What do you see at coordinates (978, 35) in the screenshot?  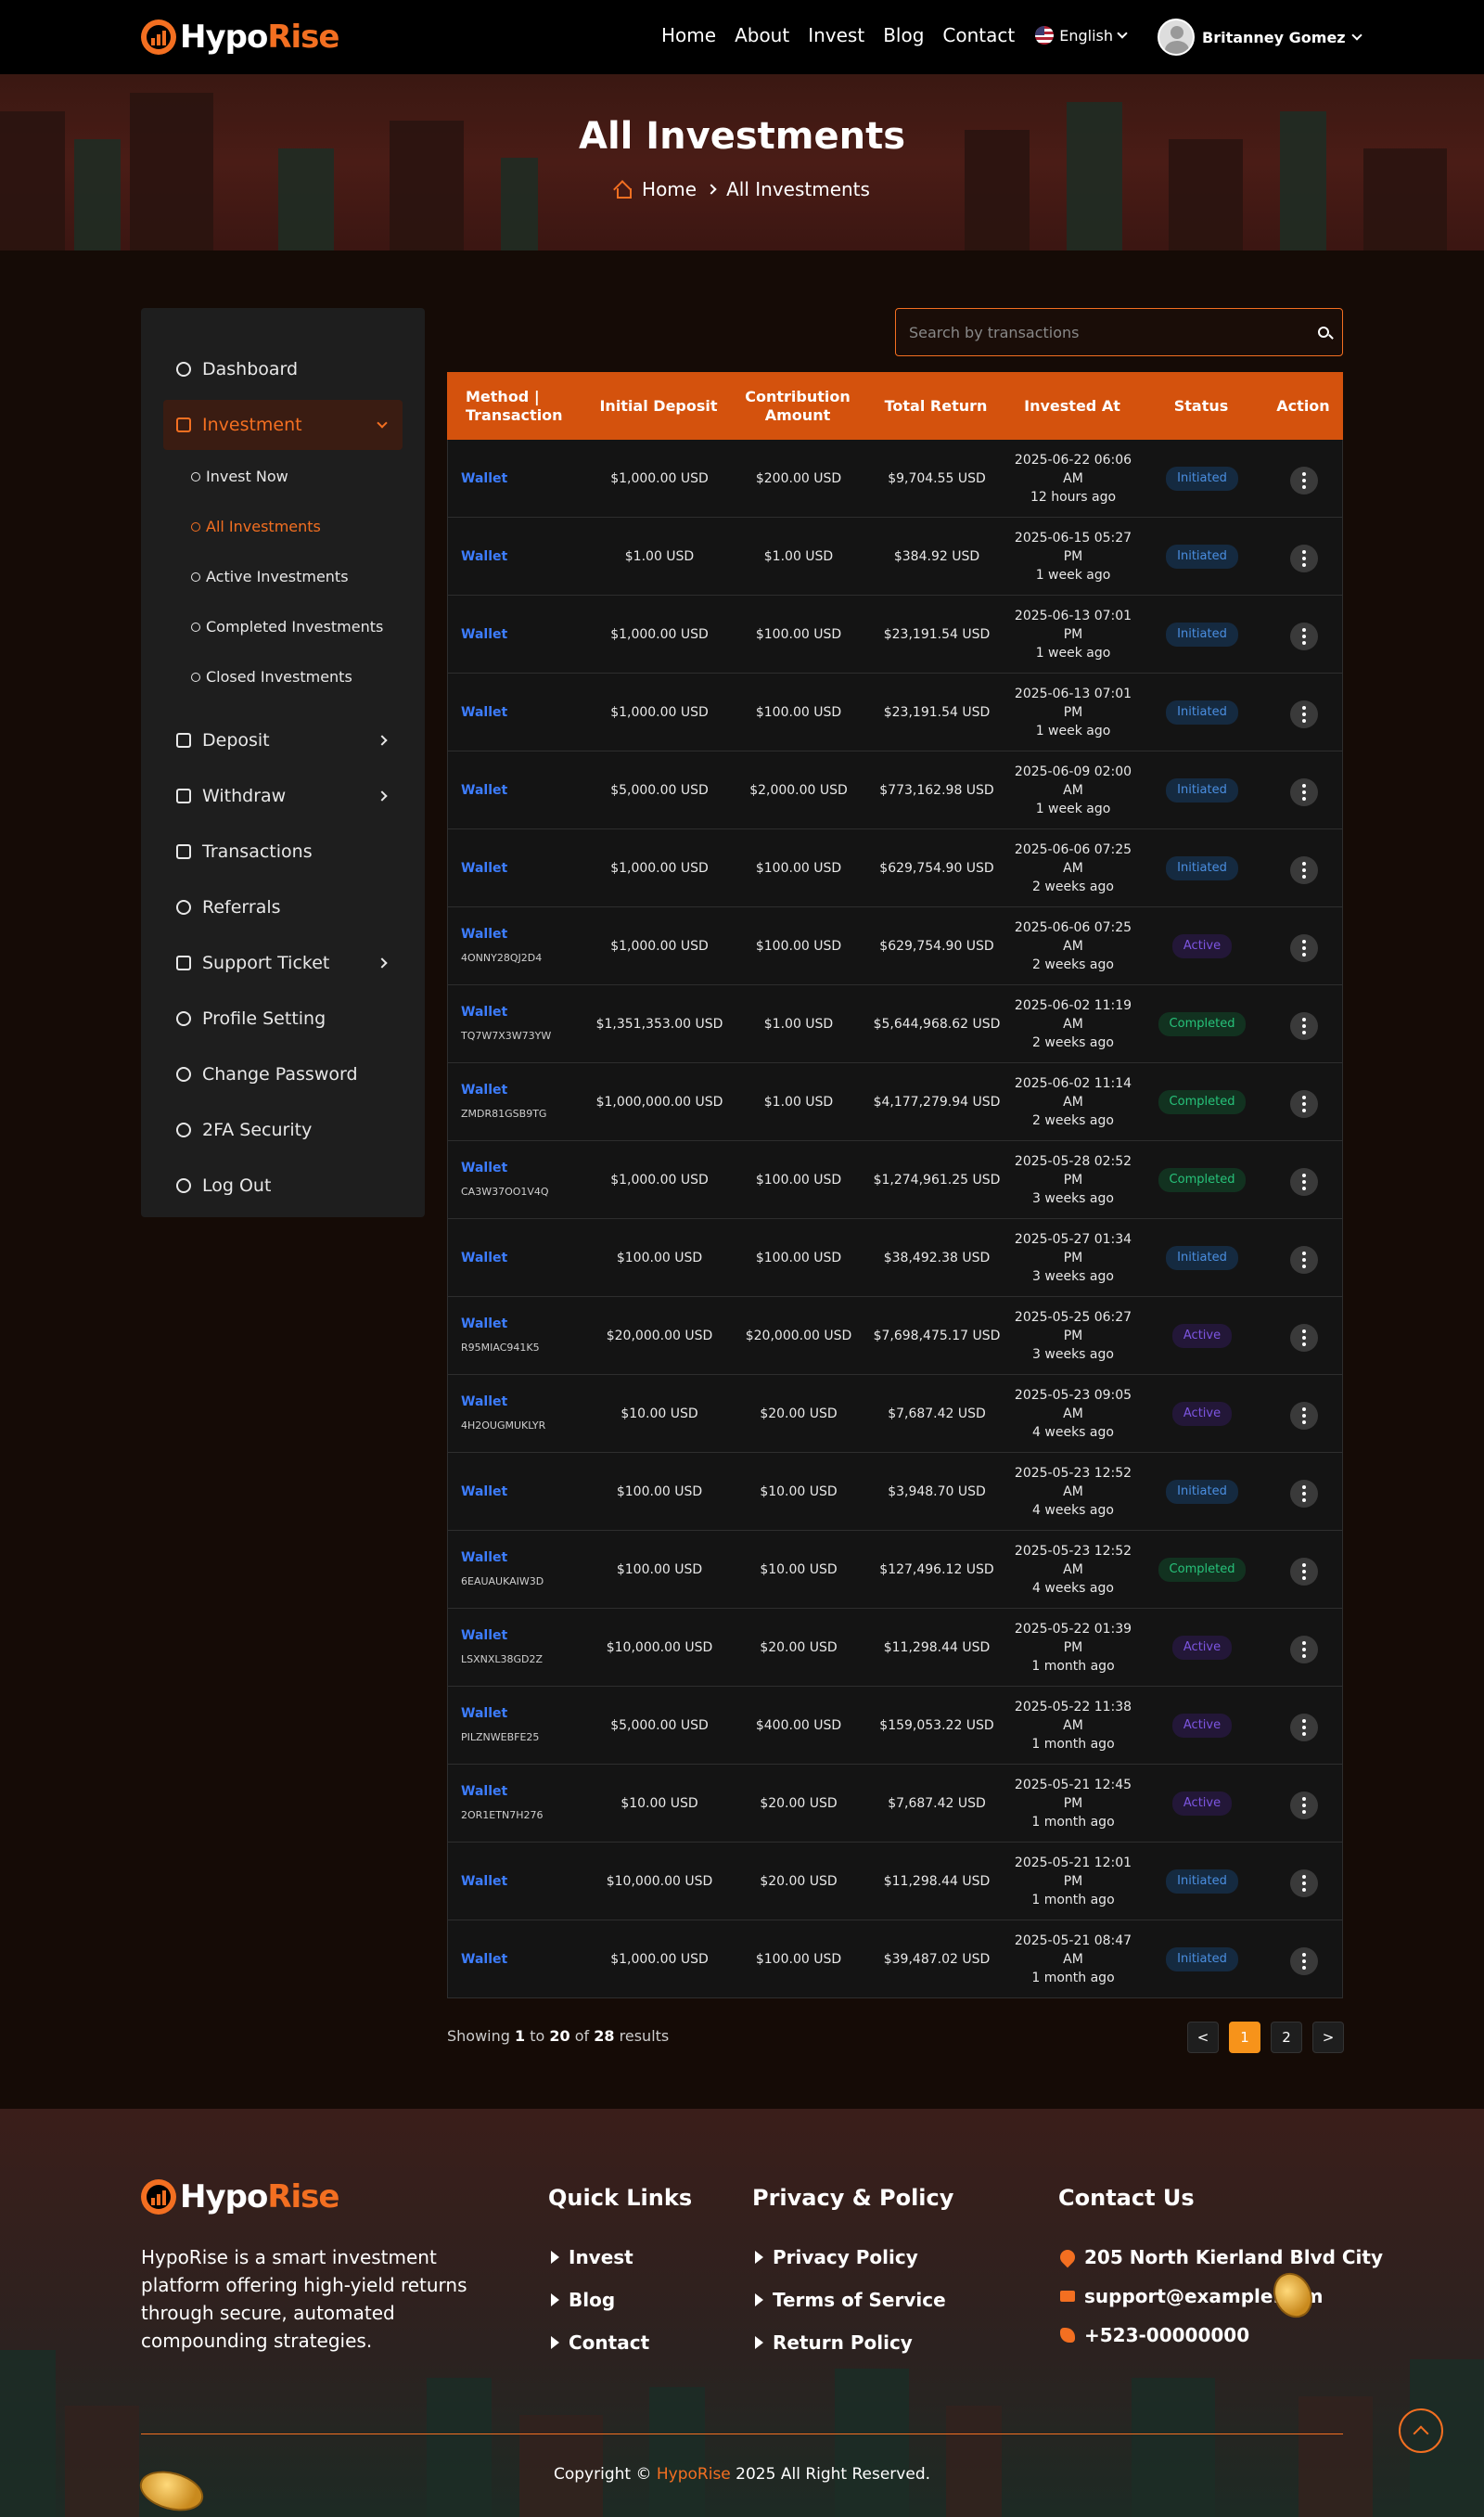 I see `nav-contact: Contact` at bounding box center [978, 35].